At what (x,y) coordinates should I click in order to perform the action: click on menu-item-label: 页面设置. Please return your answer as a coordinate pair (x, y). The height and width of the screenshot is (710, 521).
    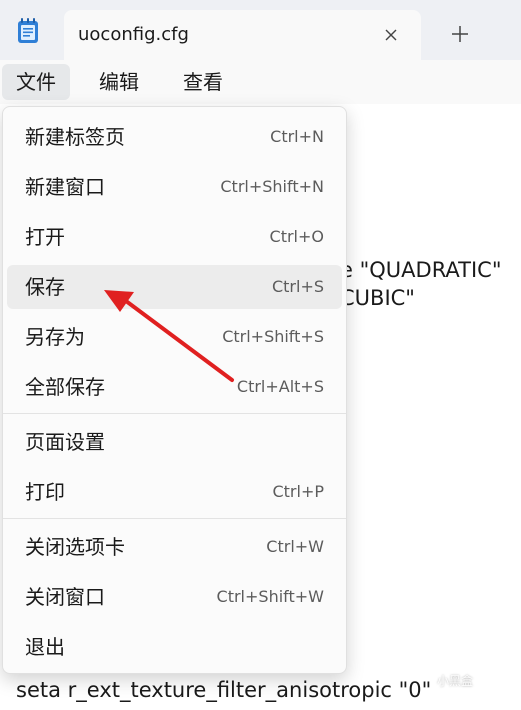
    Looking at the image, I should click on (65, 442).